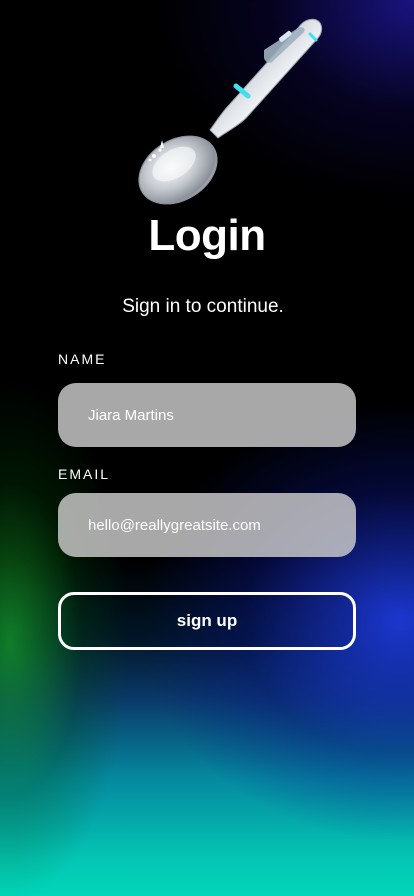 Image resolution: width=414 pixels, height=896 pixels. I want to click on email-value: hello@reallygreatsite.com, so click(174, 525).